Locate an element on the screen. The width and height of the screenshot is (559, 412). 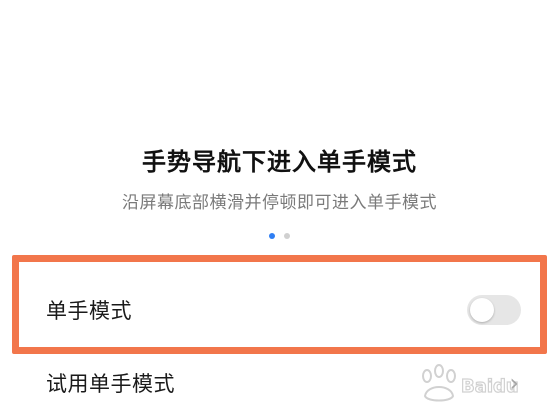
setting-label: 单手模式 is located at coordinates (89, 311).